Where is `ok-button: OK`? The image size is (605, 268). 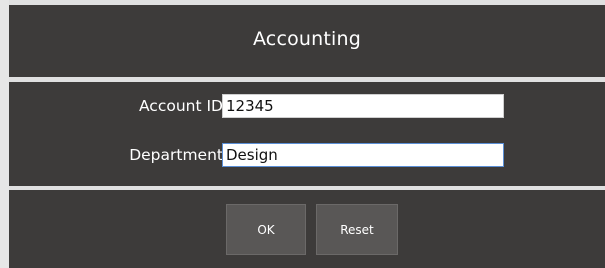
ok-button: OK is located at coordinates (266, 229).